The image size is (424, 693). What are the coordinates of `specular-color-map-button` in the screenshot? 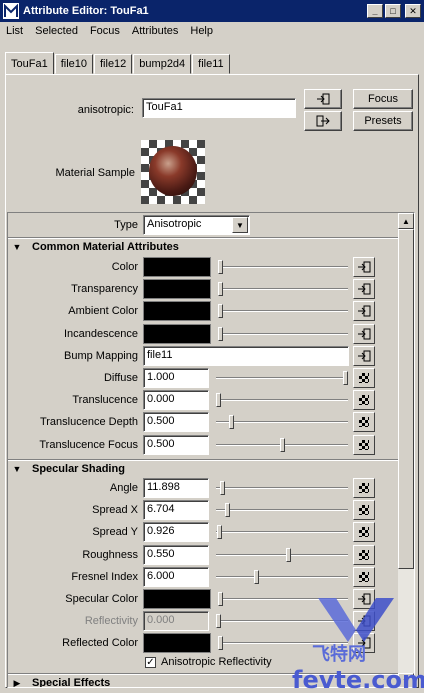 It's located at (364, 599).